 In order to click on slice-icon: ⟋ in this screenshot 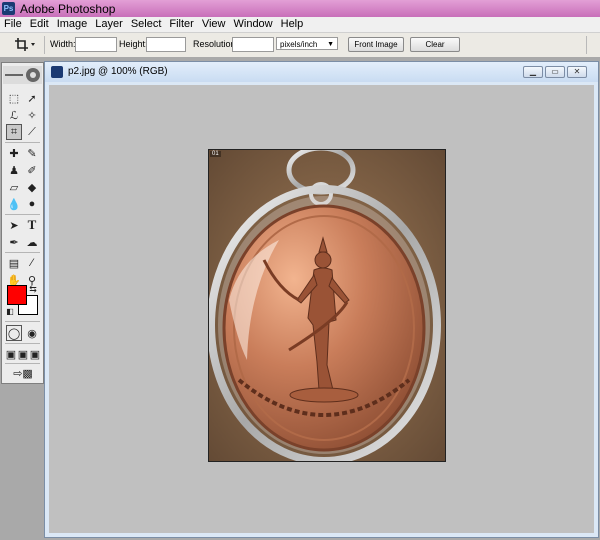, I will do `click(32, 132)`.